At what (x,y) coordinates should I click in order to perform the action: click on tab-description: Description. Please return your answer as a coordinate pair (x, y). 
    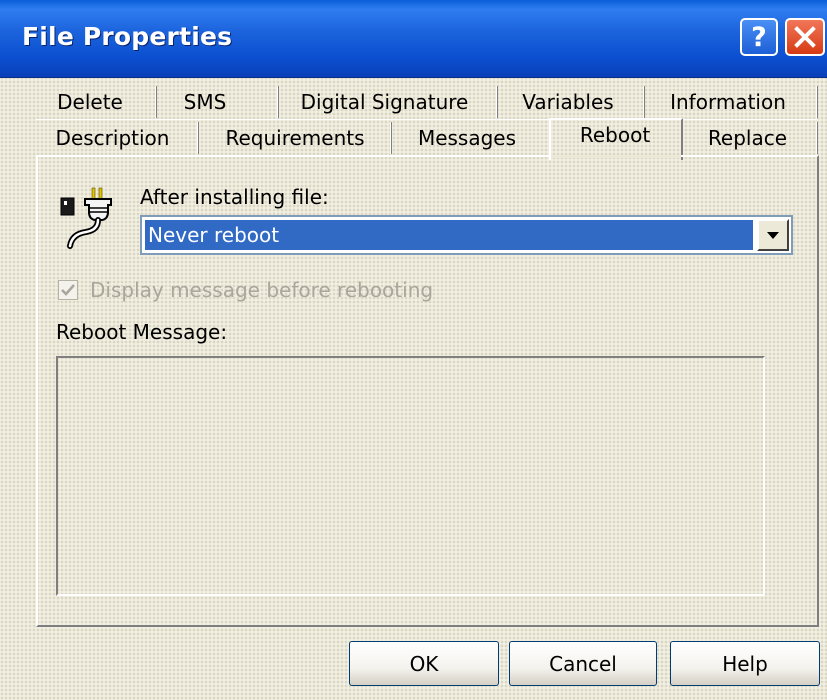
    Looking at the image, I should click on (112, 138).